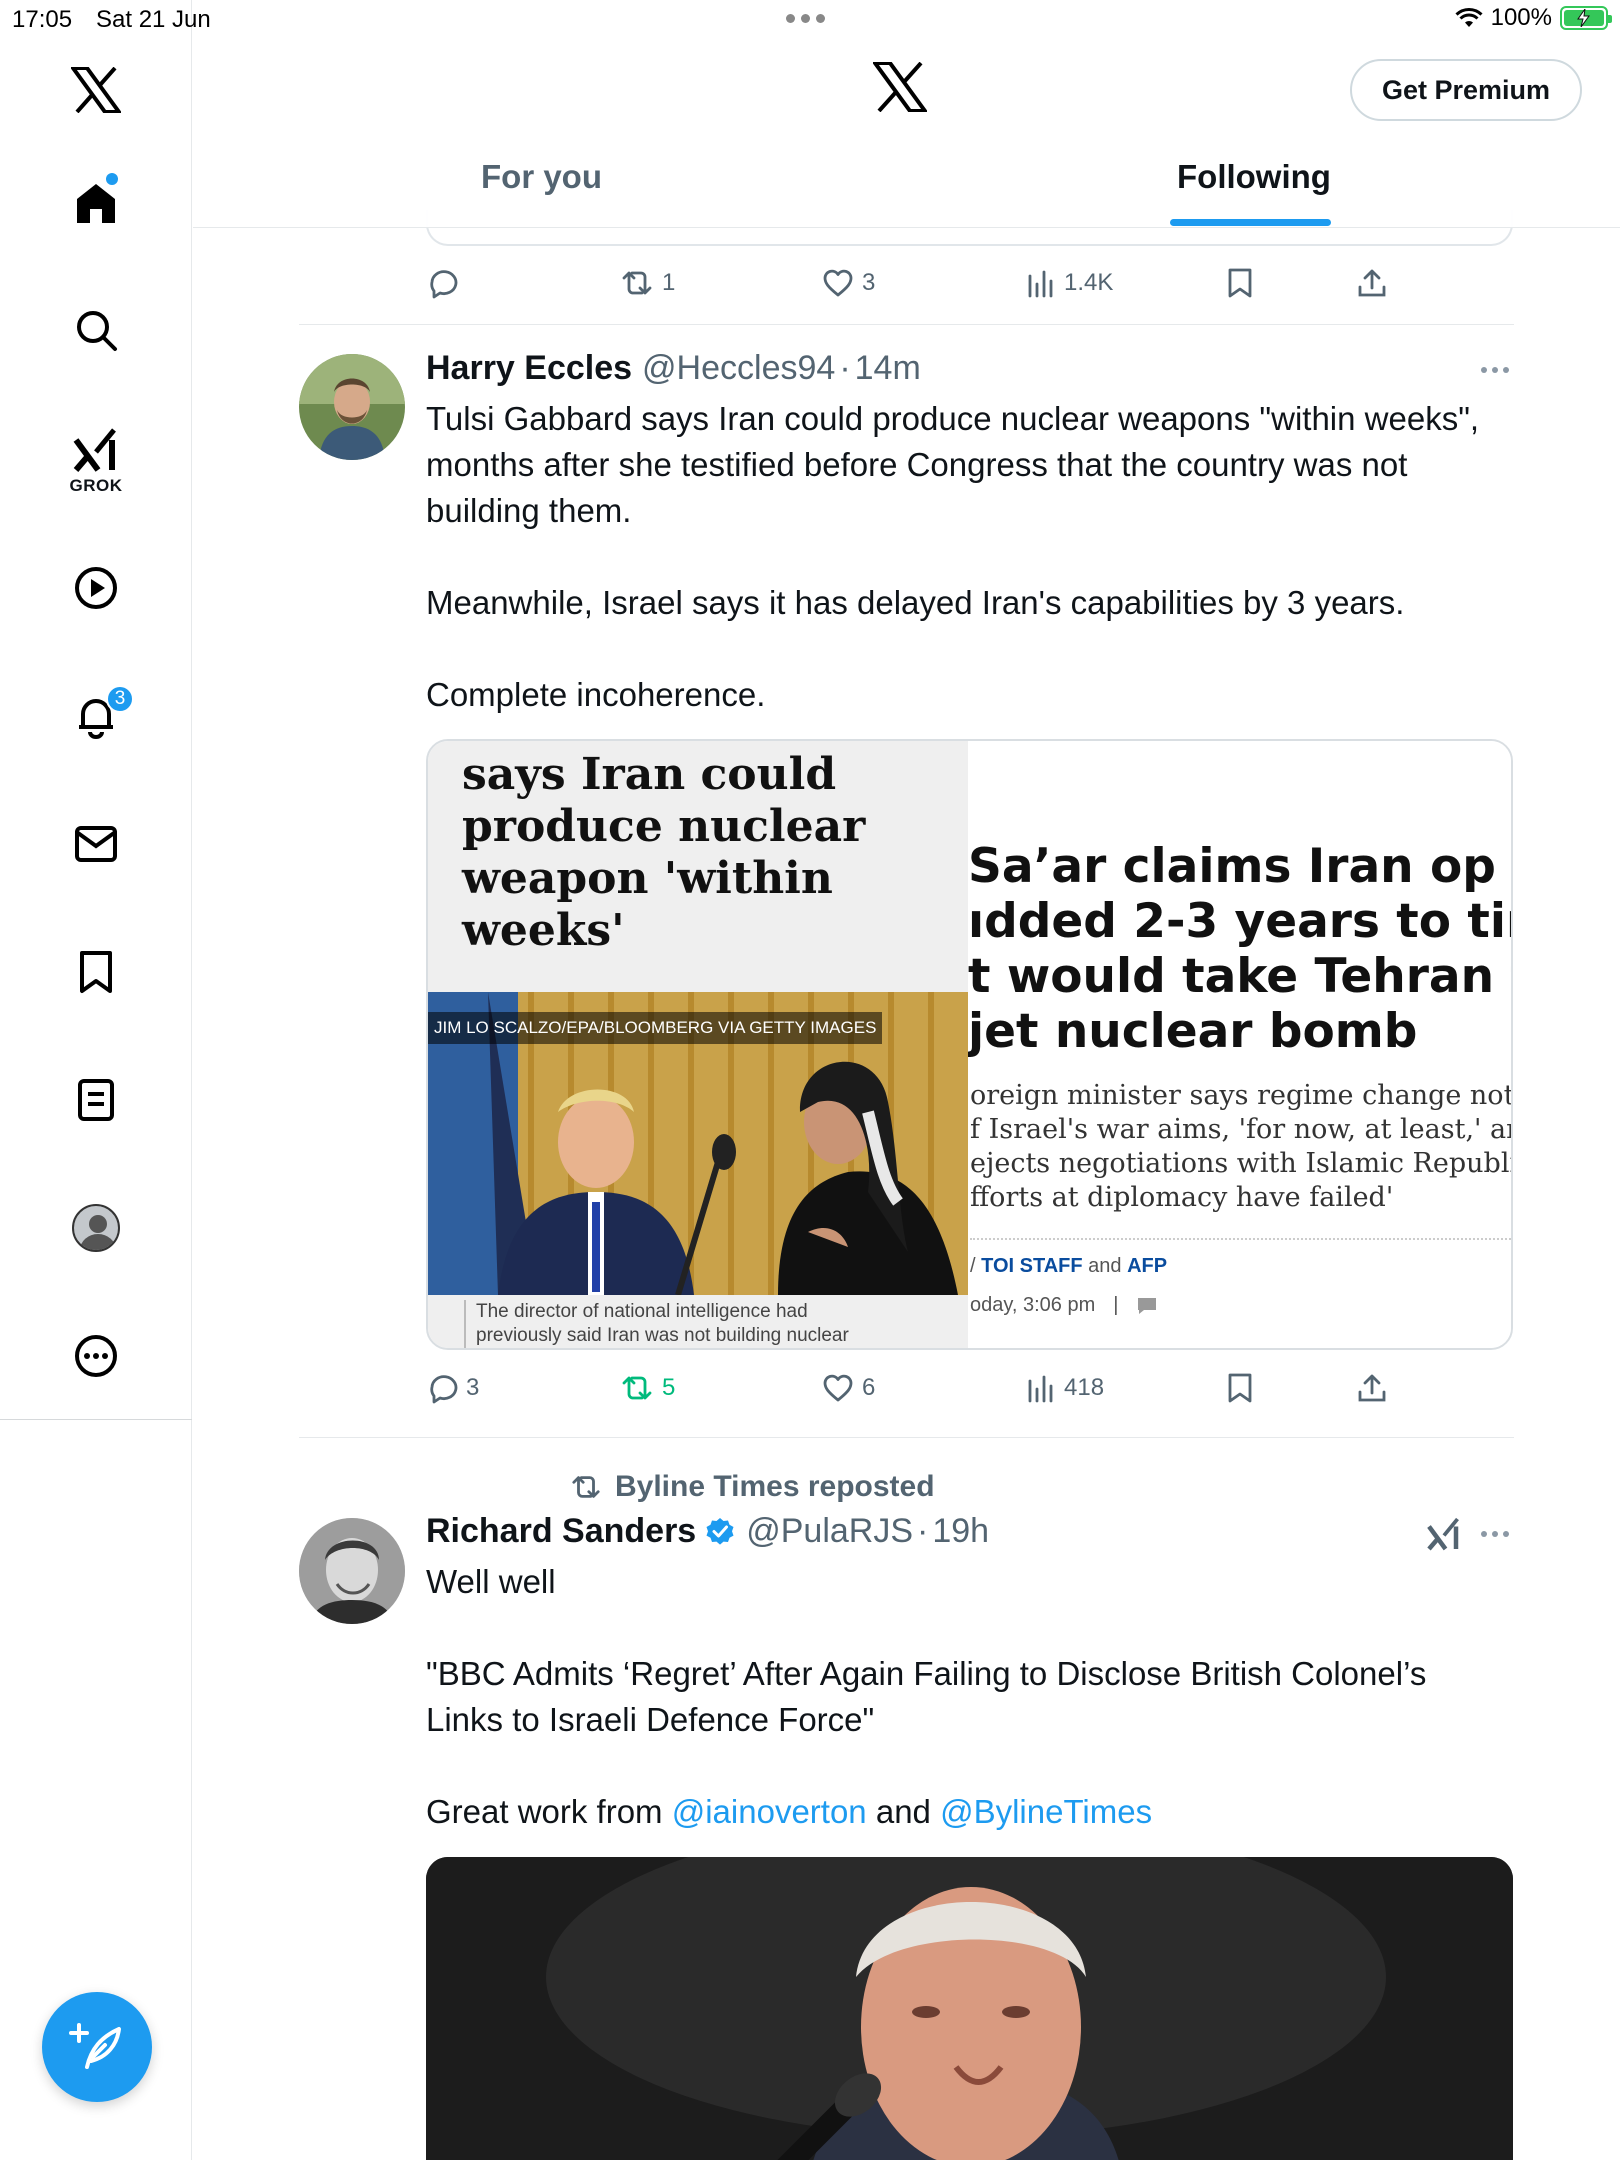  I want to click on repost-button: 5, so click(647, 1388).